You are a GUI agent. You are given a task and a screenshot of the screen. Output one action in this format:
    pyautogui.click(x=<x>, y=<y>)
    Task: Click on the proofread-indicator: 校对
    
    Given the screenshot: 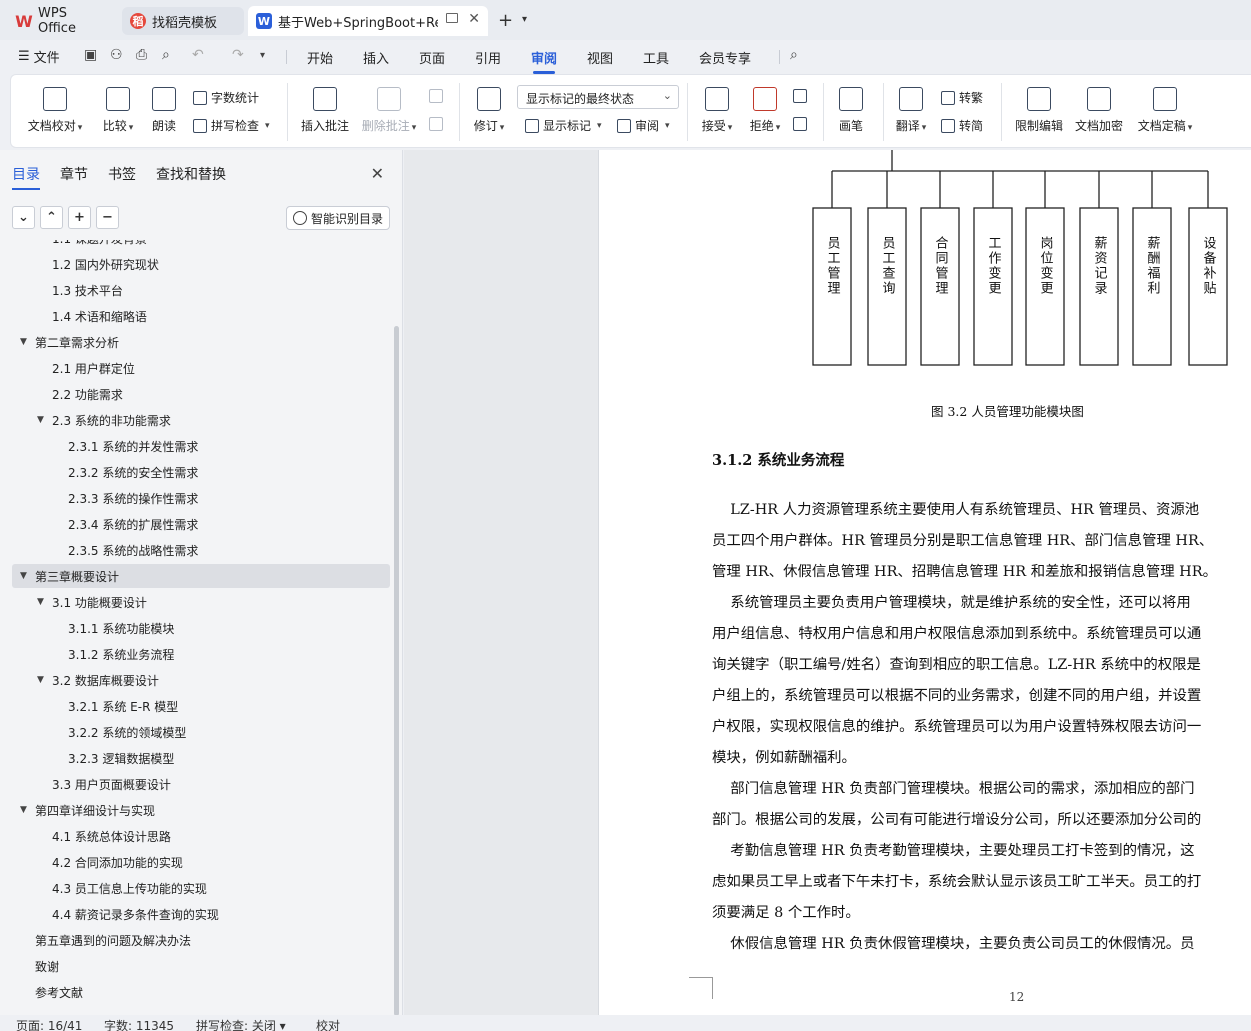 What is the action you would take?
    pyautogui.click(x=328, y=1024)
    